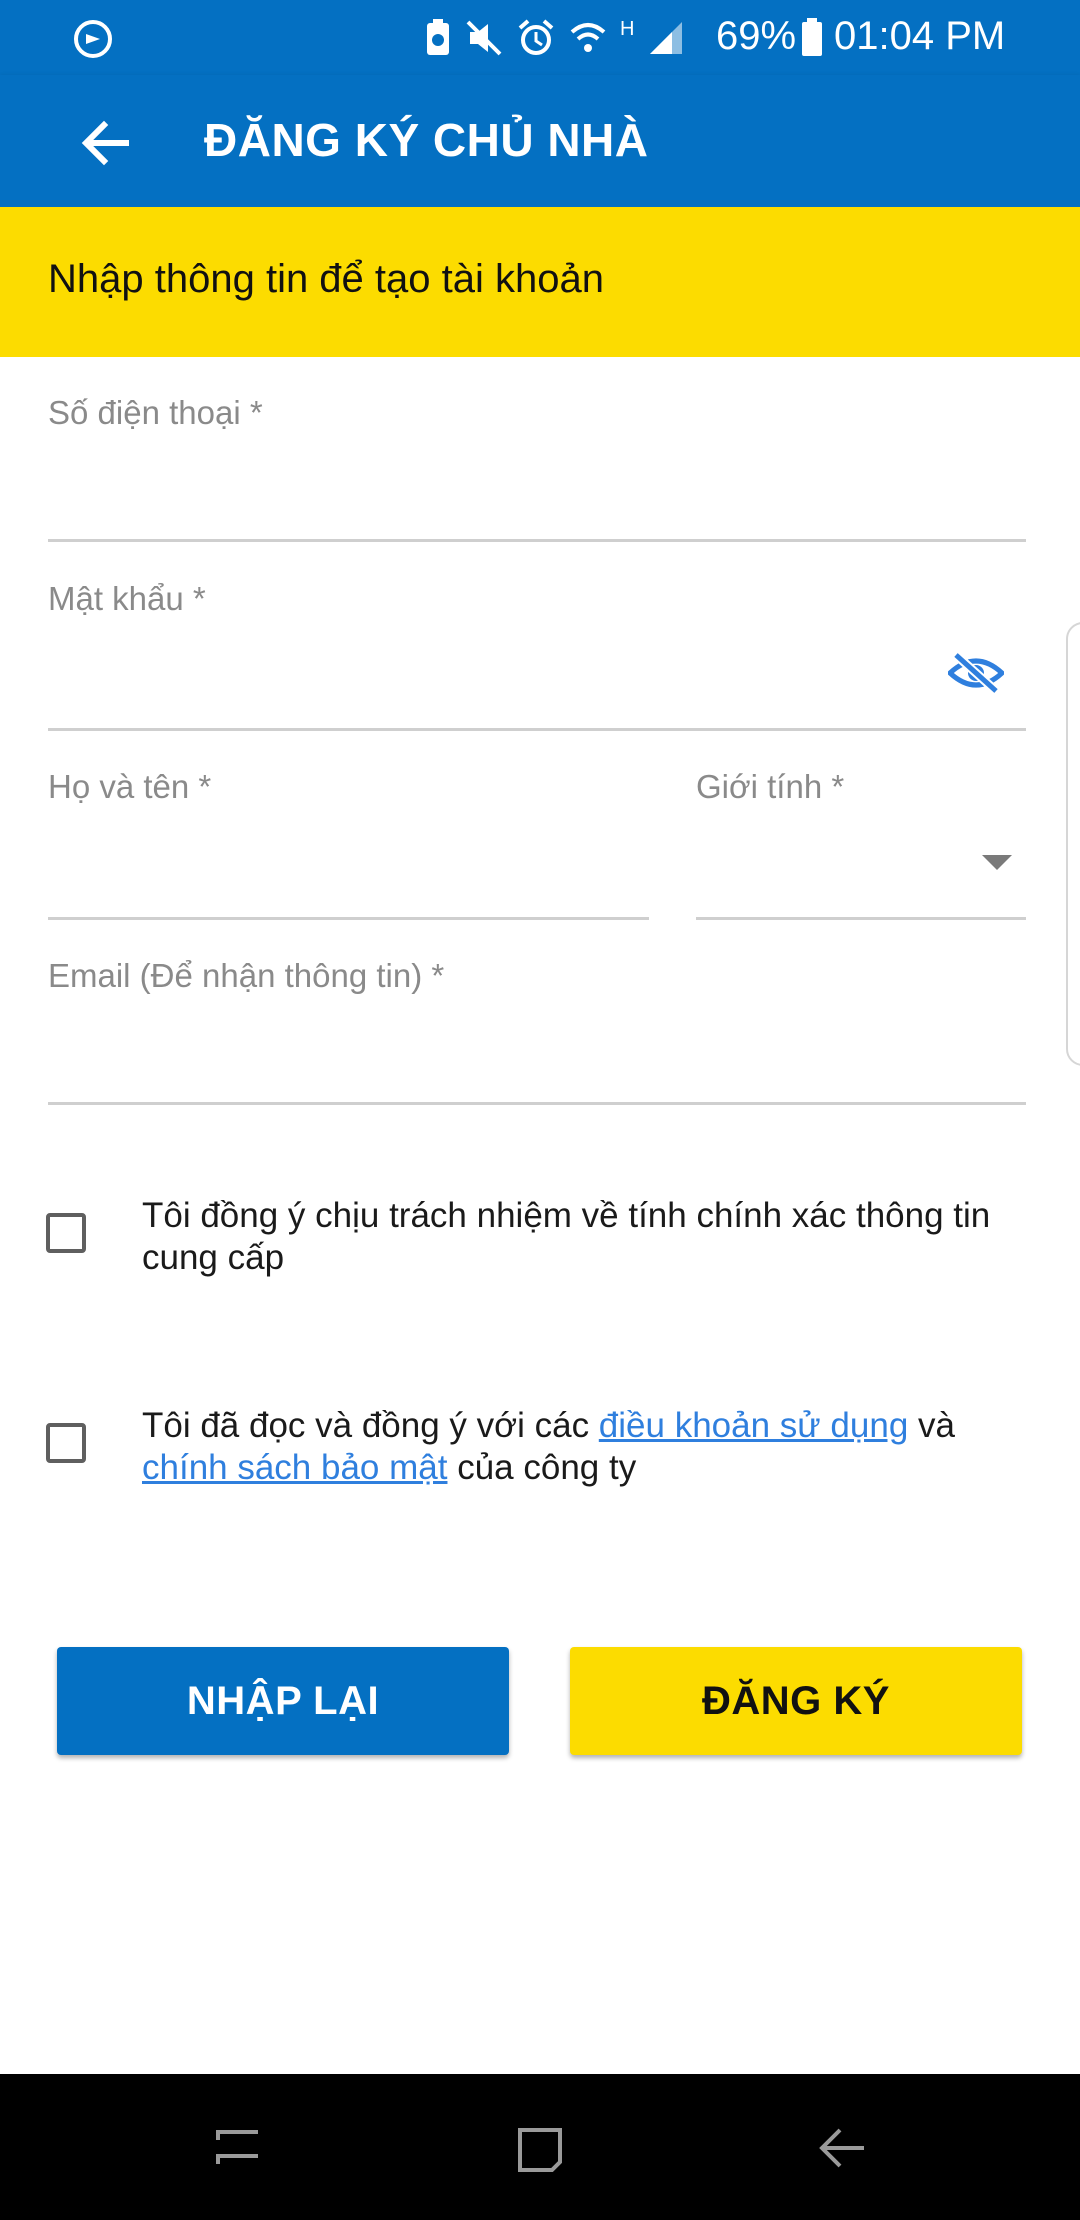  What do you see at coordinates (294, 1467) in the screenshot?
I see `privacy-policy-link: chính sách bảo mật` at bounding box center [294, 1467].